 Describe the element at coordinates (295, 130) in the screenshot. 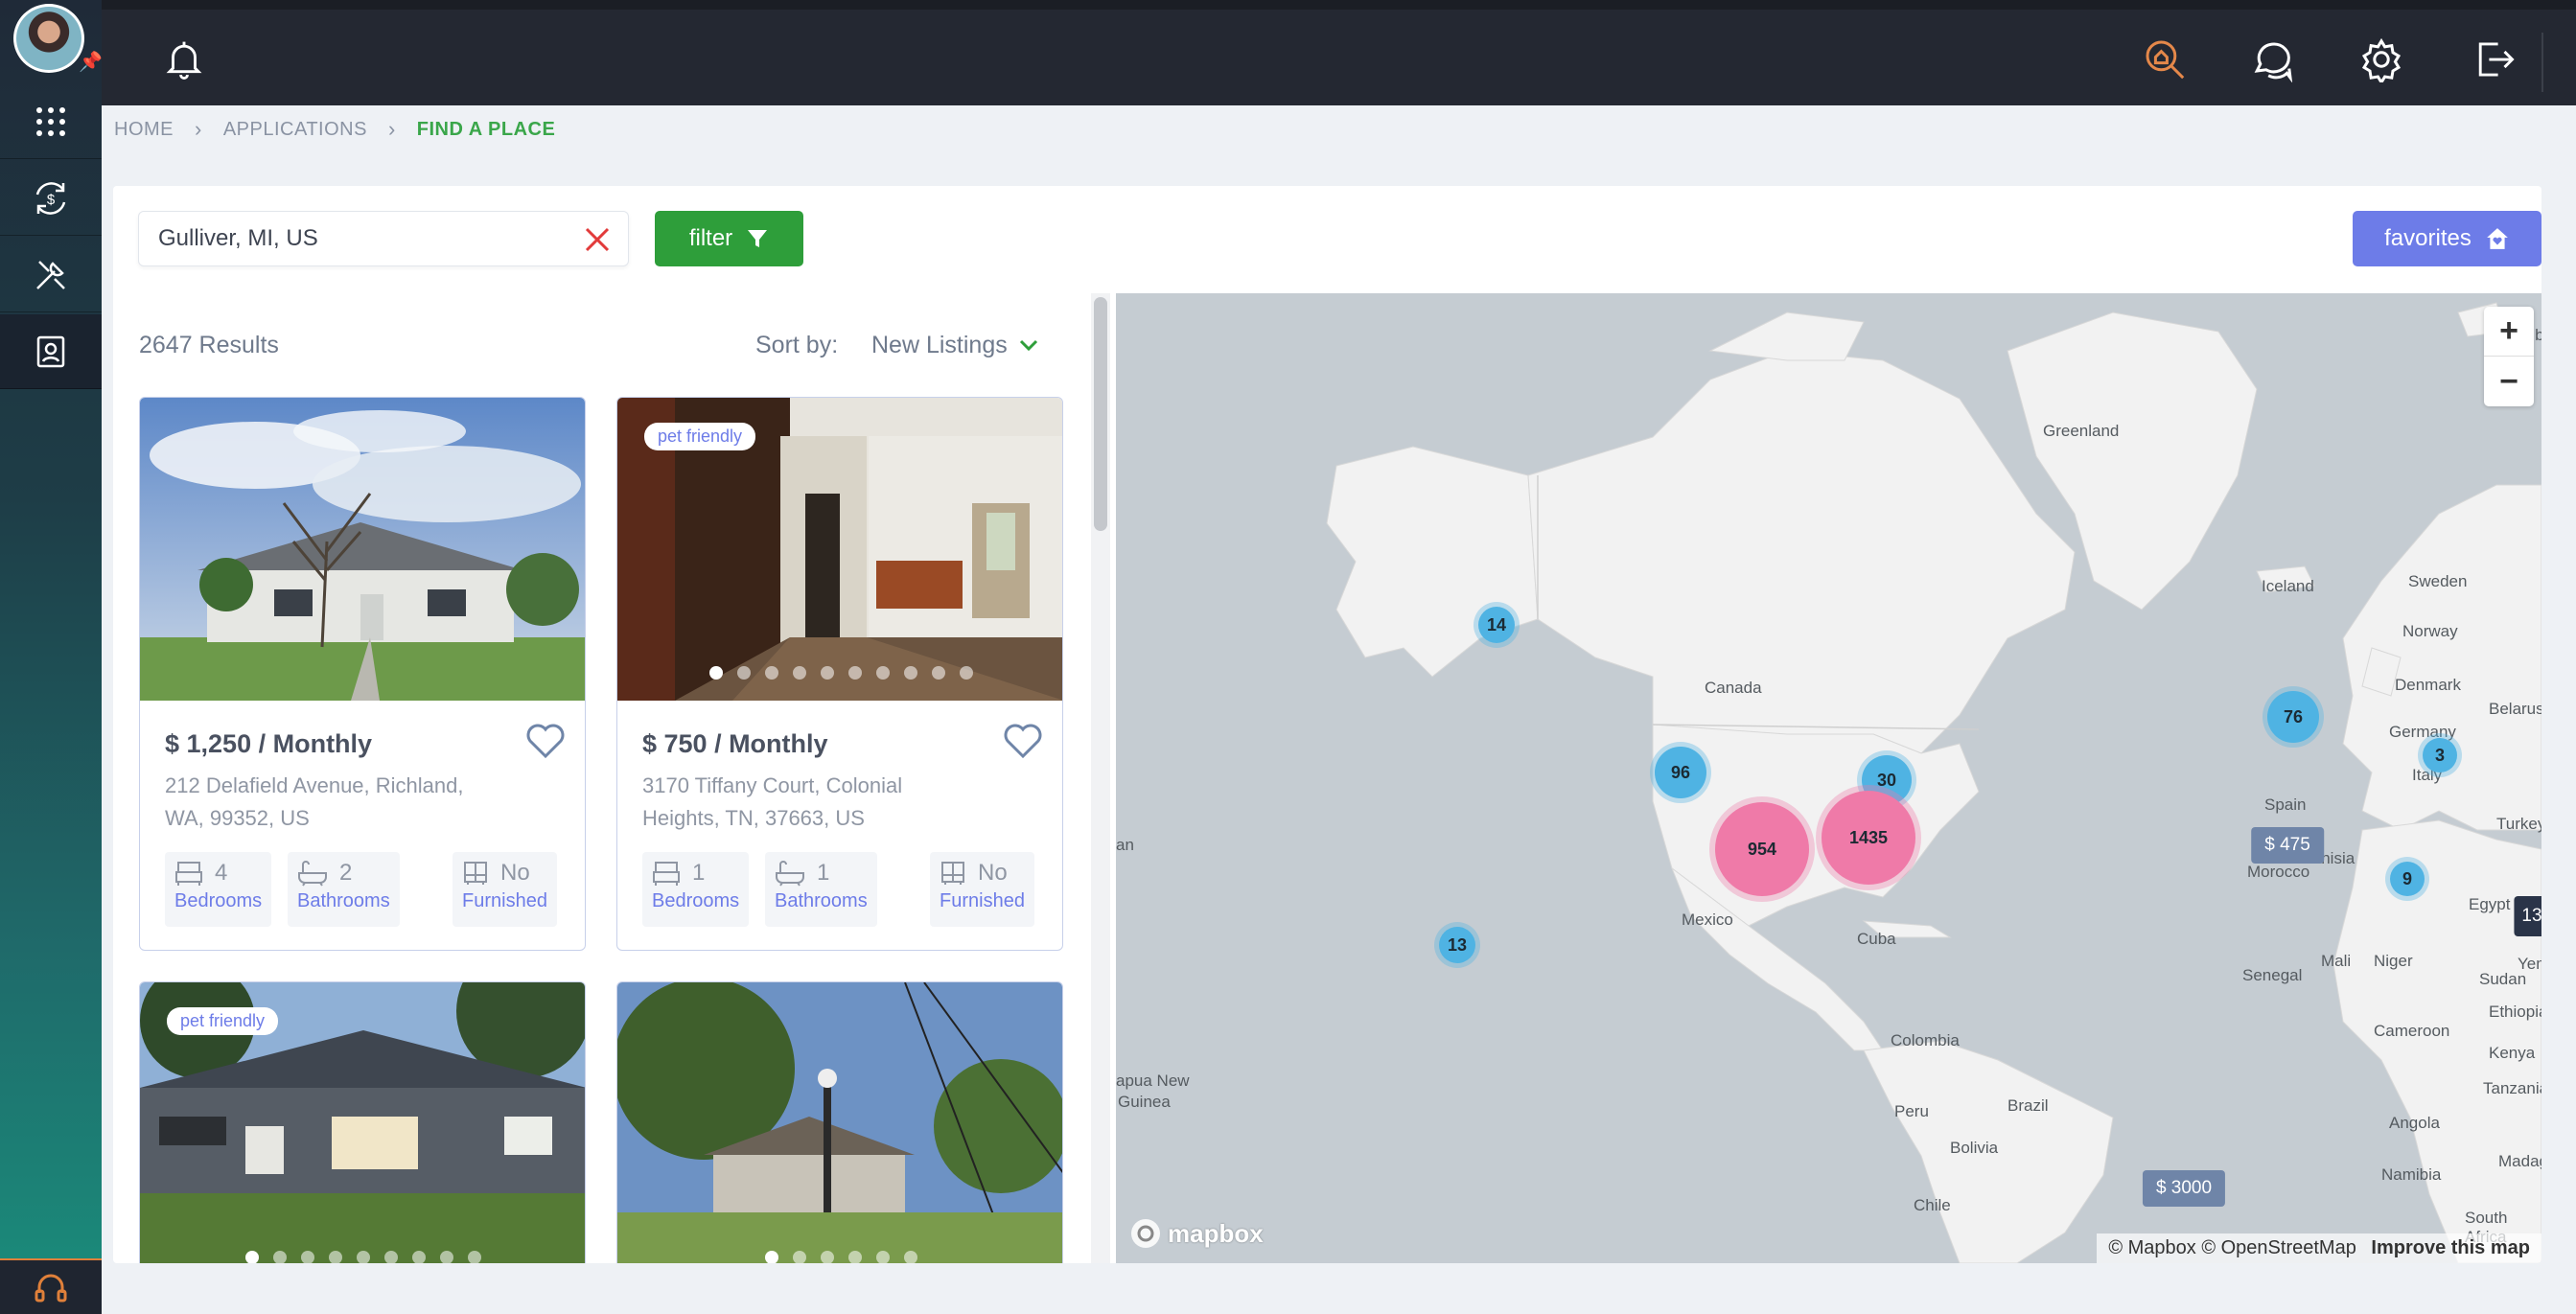

I see `breadcrumb-applications: APPLICATIONS` at that location.